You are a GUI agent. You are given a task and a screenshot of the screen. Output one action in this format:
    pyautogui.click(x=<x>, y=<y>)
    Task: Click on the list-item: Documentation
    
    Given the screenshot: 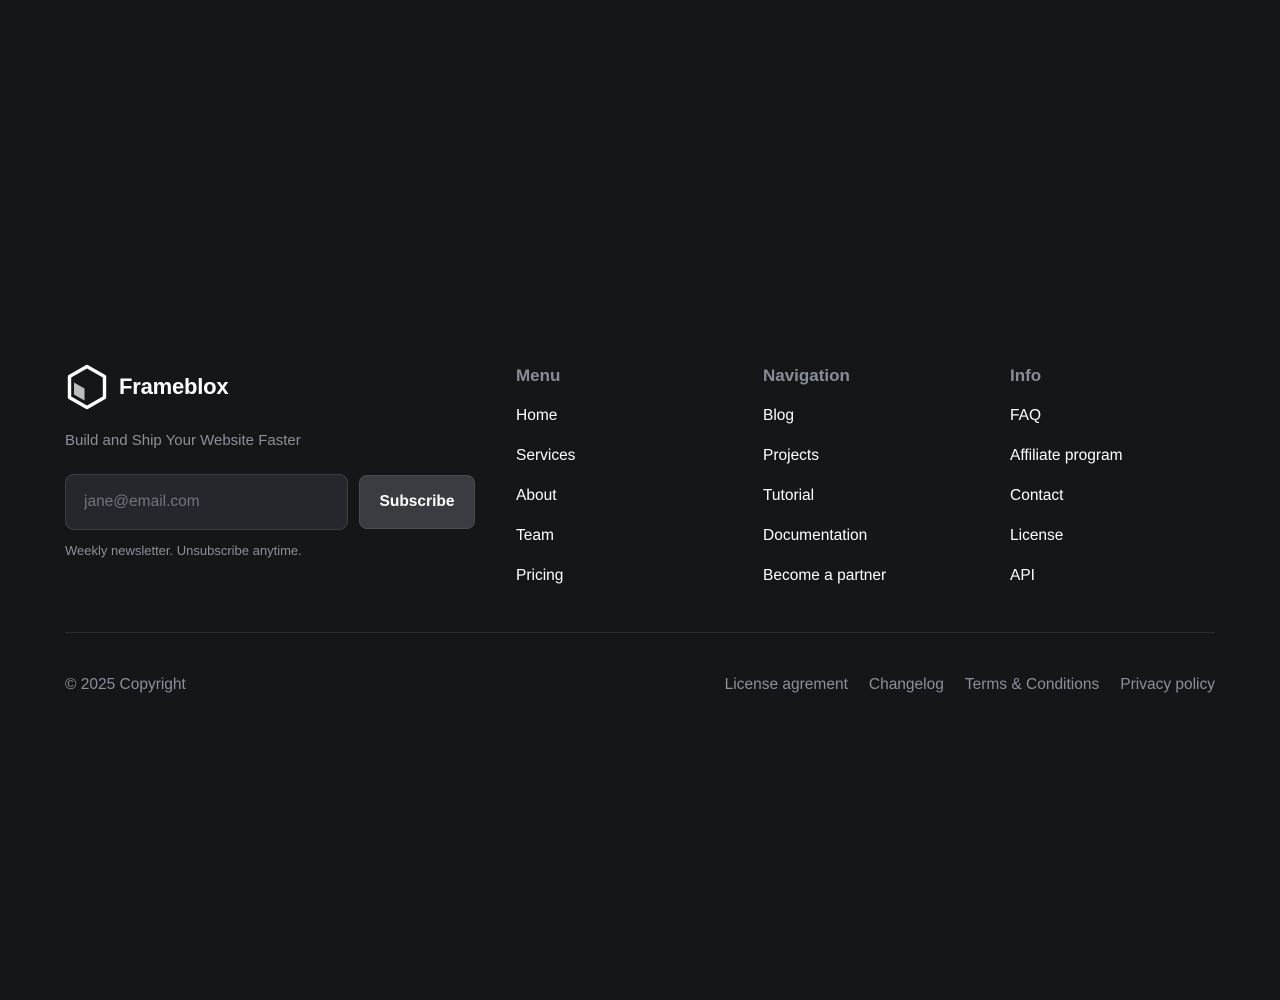 What is the action you would take?
    pyautogui.click(x=824, y=546)
    